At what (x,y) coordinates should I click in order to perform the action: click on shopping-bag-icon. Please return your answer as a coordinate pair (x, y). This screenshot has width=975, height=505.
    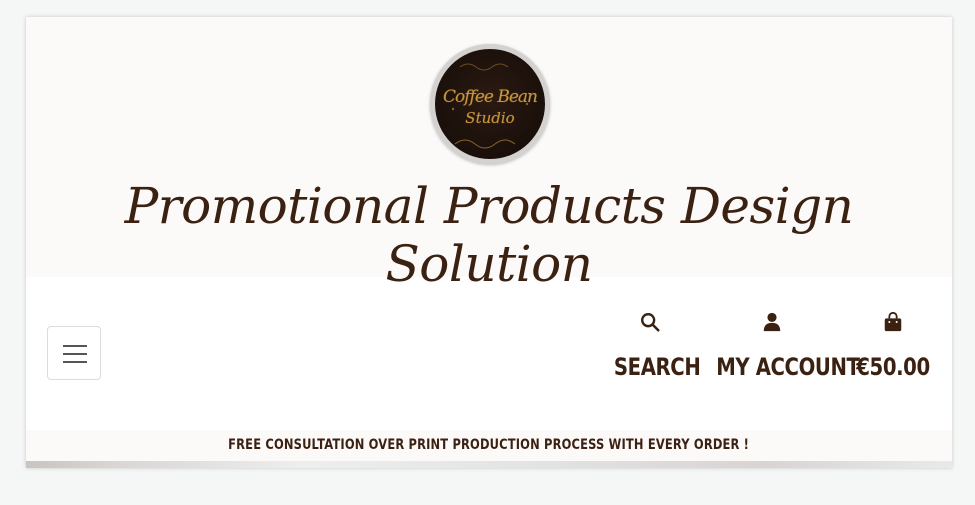
    Looking at the image, I should click on (893, 321).